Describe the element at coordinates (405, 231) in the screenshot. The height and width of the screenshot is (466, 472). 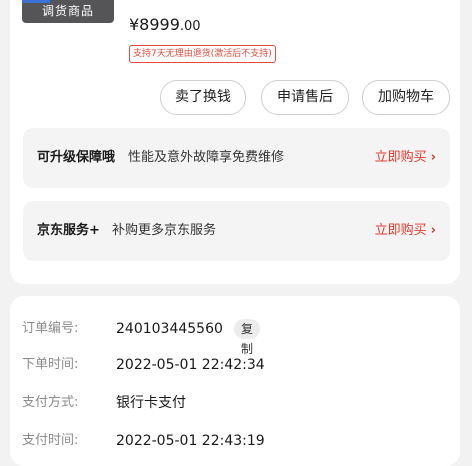
I see `jd-service-buy-link: 立即购买 ›` at that location.